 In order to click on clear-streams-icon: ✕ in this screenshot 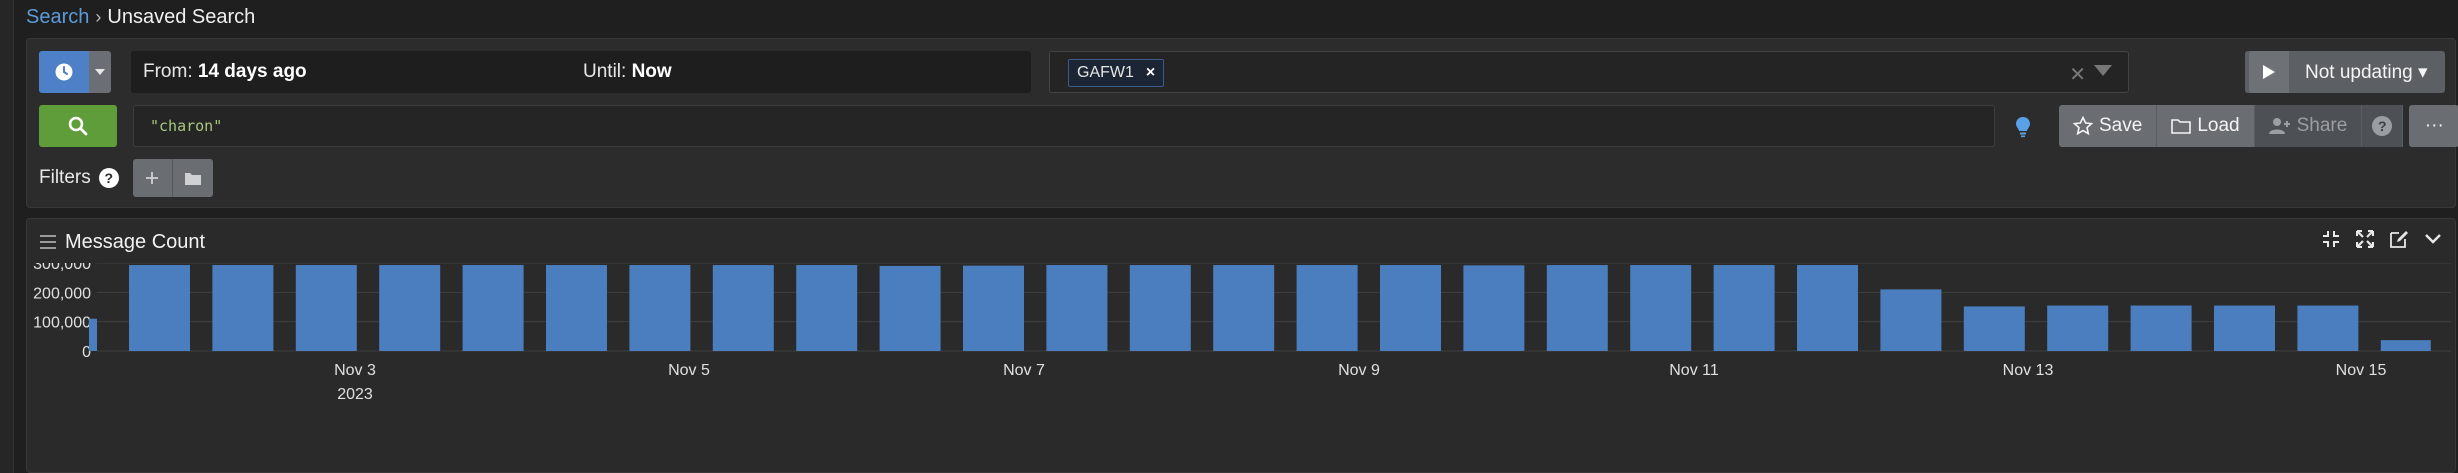, I will do `click(2077, 74)`.